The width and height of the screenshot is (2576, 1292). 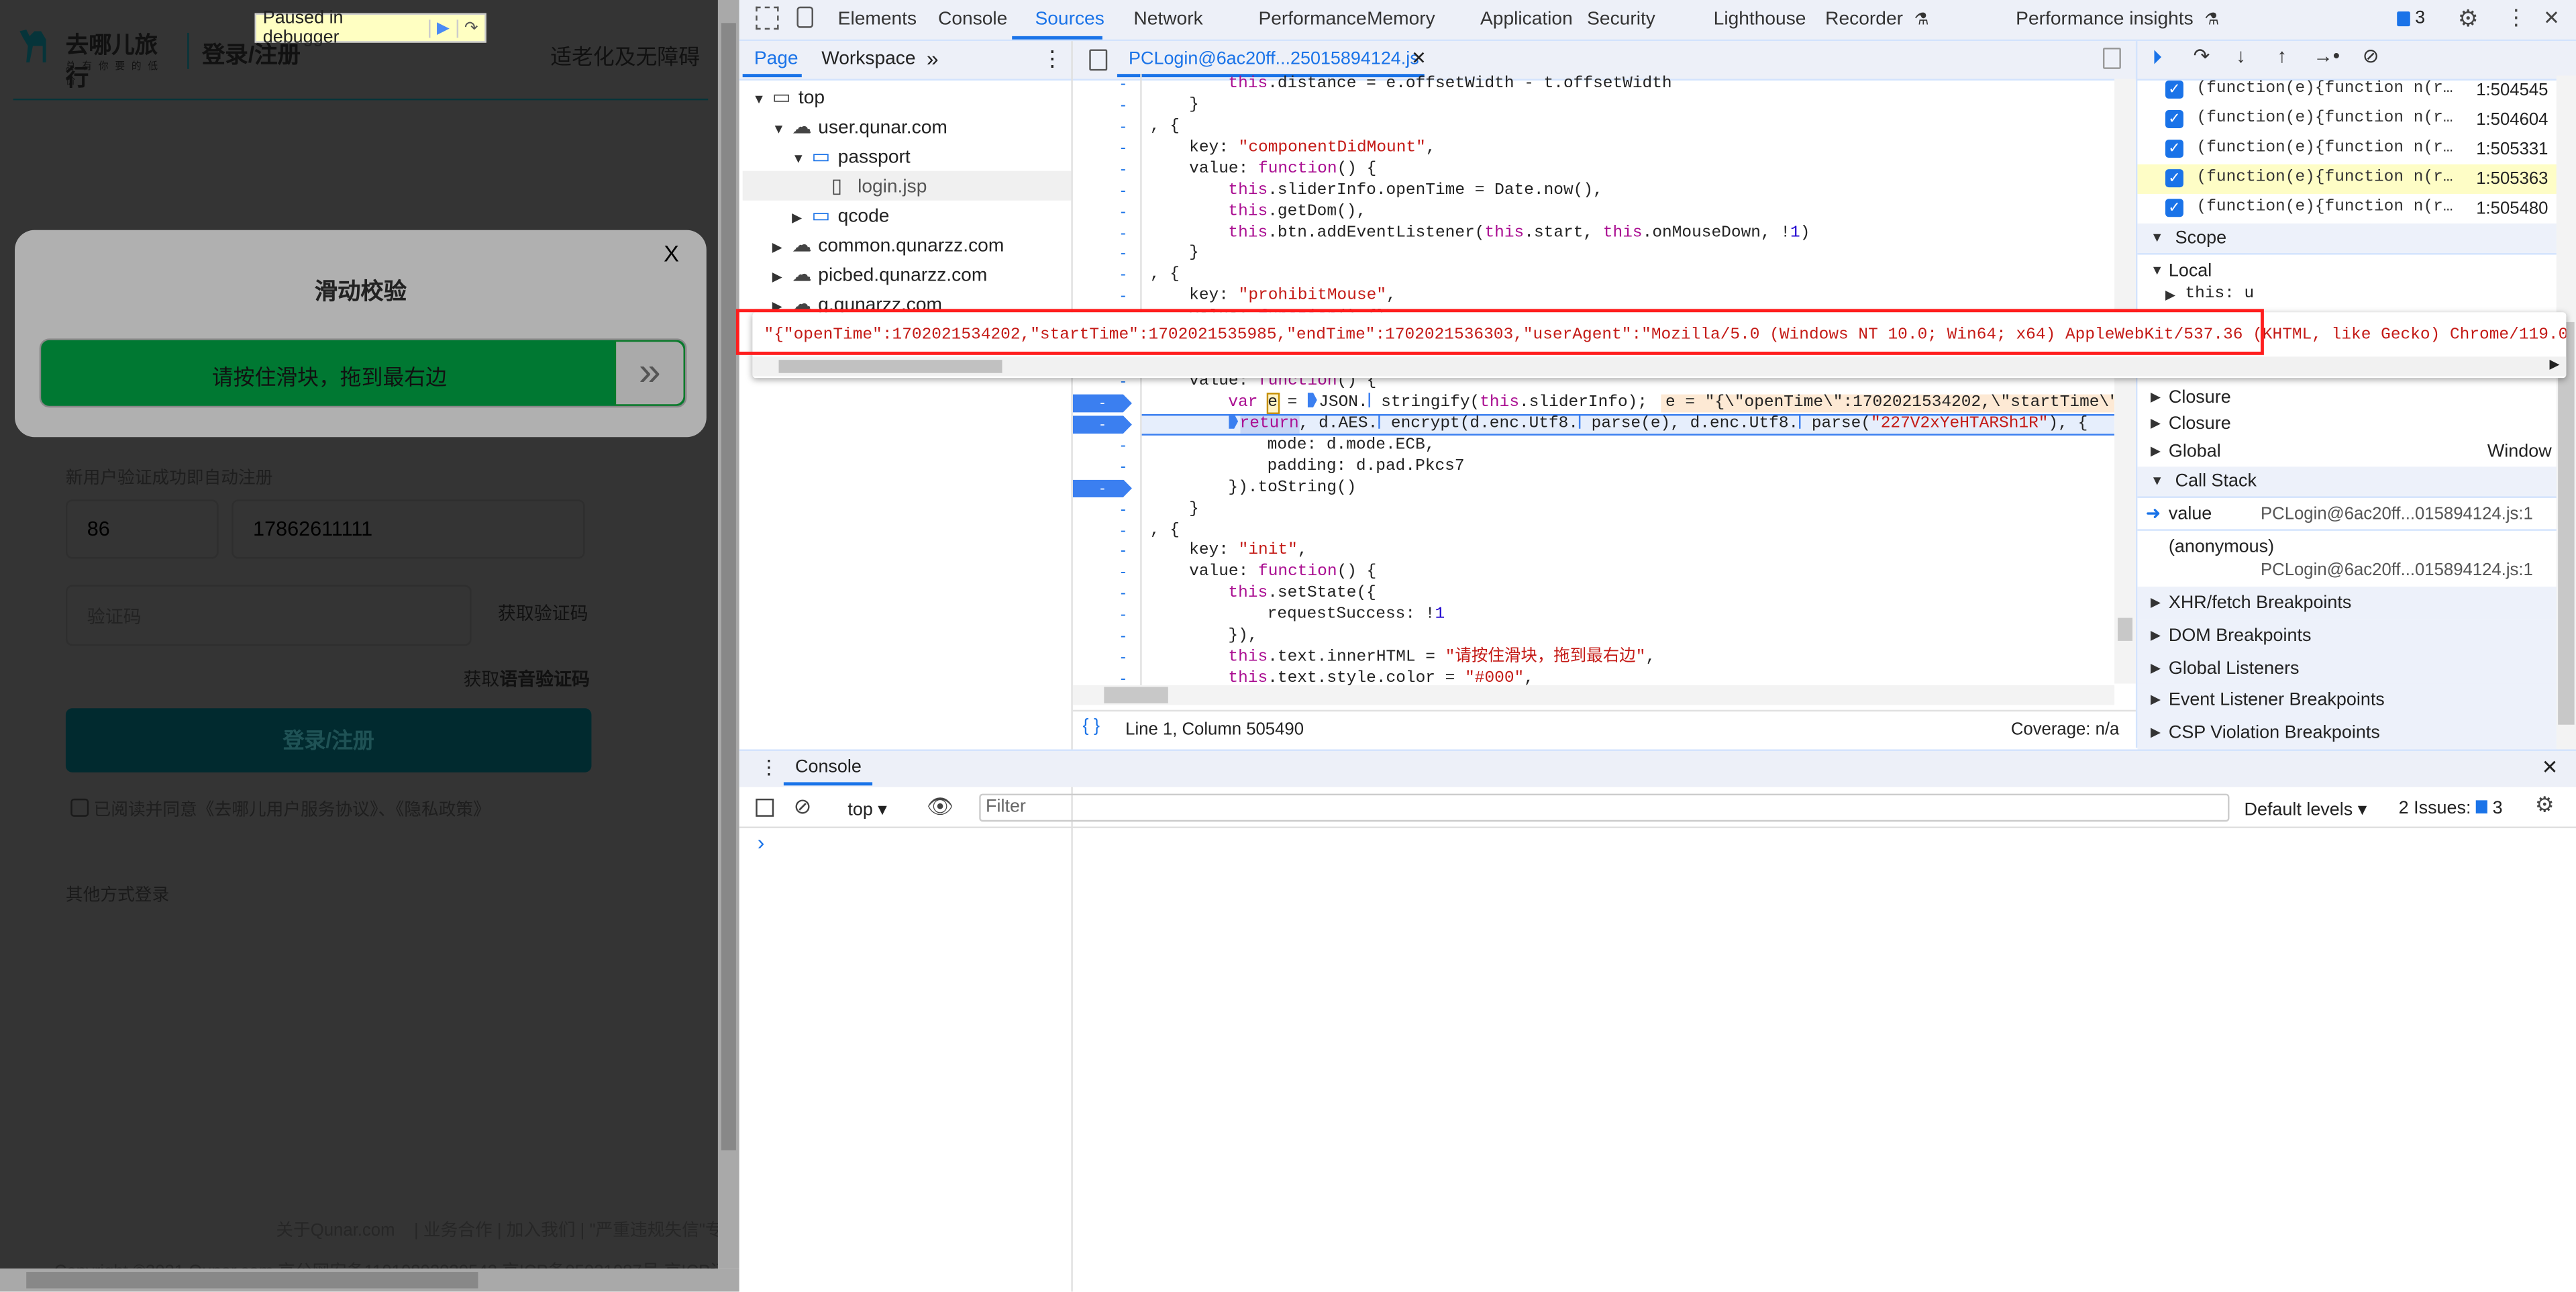 I want to click on slider-track: 请按住滑块，拖到最右边 », so click(x=363, y=373).